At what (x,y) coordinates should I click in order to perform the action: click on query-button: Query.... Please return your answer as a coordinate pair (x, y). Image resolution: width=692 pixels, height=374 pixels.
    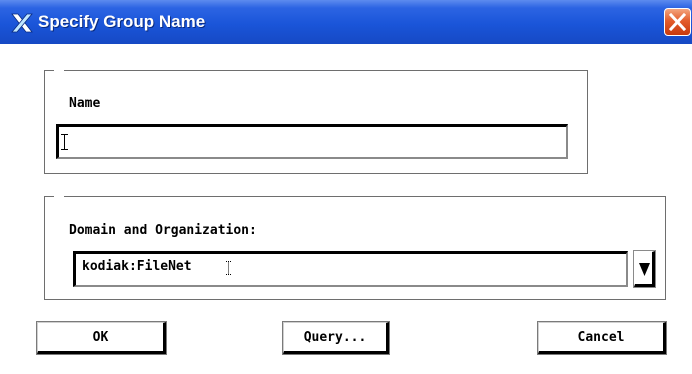
    Looking at the image, I should click on (336, 338).